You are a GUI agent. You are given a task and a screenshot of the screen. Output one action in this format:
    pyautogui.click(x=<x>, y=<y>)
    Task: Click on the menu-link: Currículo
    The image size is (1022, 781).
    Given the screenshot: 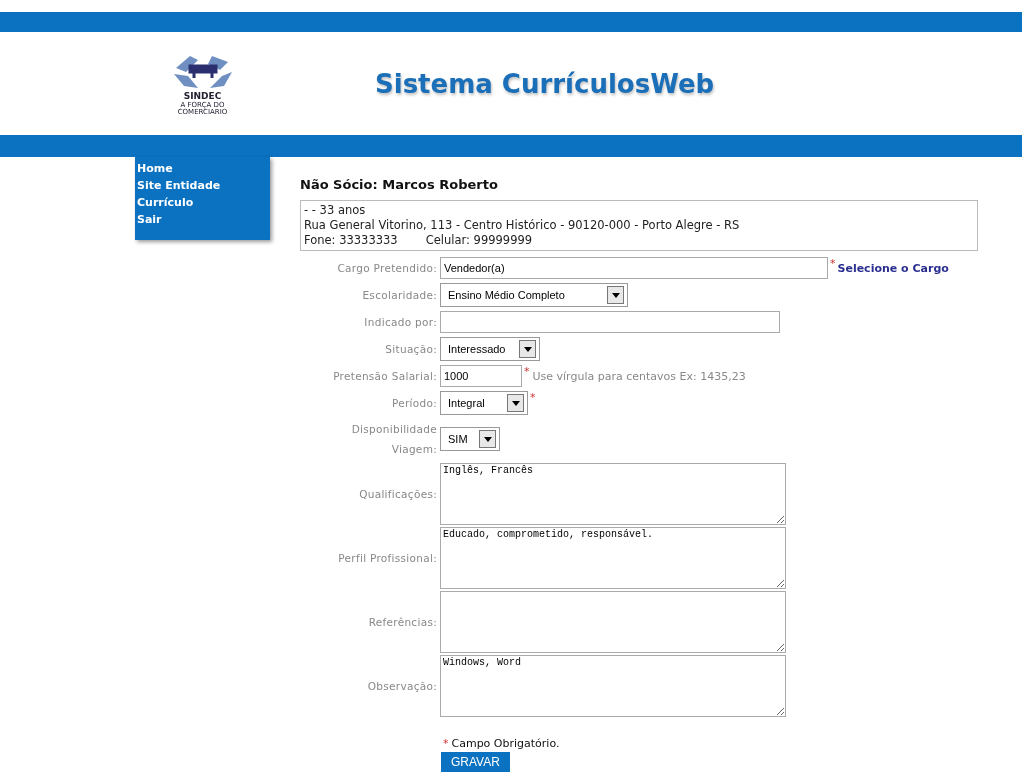 What is the action you would take?
    pyautogui.click(x=203, y=202)
    